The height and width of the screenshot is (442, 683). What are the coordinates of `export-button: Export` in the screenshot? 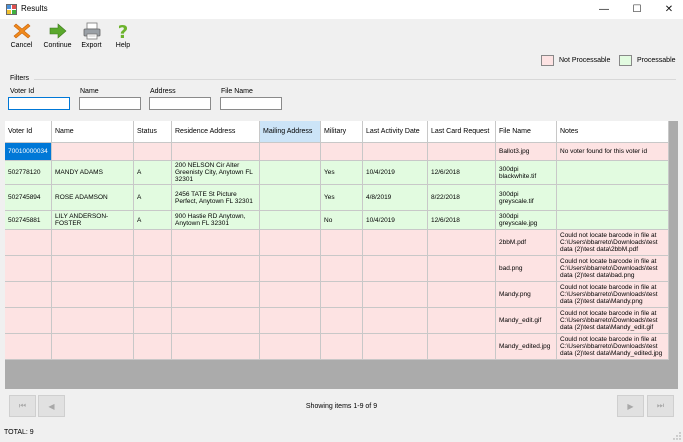 It's located at (91, 38).